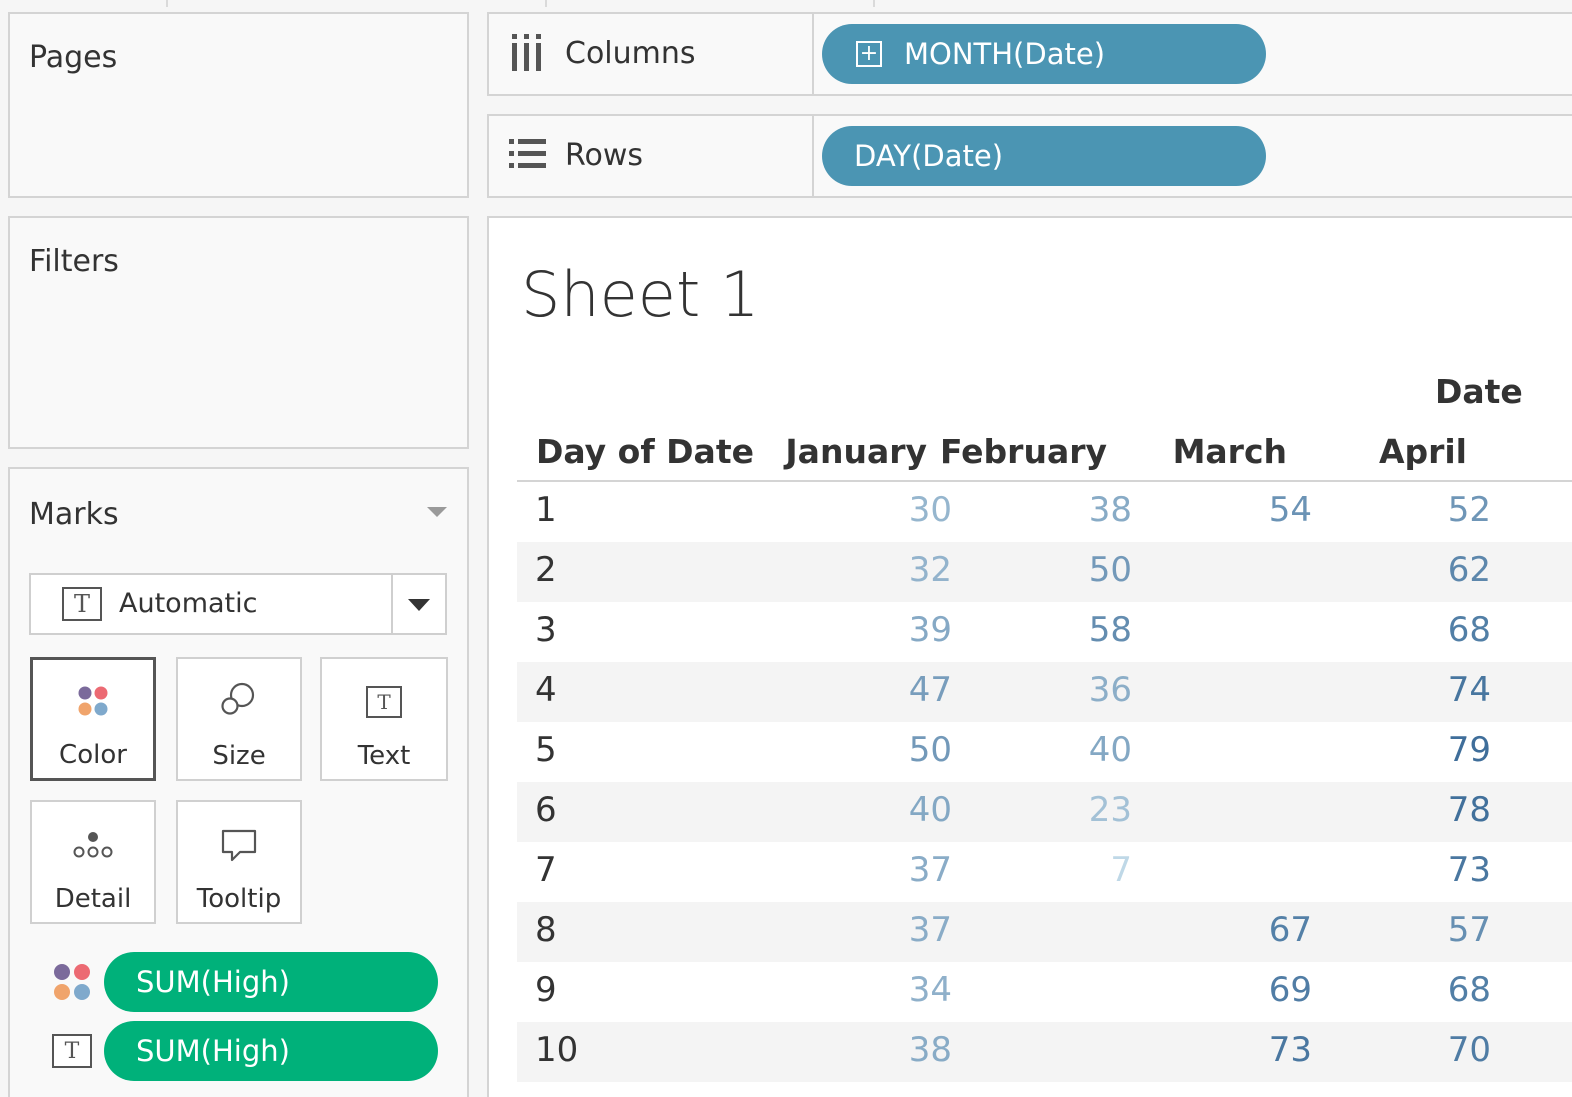 This screenshot has width=1572, height=1097. Describe the element at coordinates (93, 899) in the screenshot. I see `detail-button-label: Detail` at that location.